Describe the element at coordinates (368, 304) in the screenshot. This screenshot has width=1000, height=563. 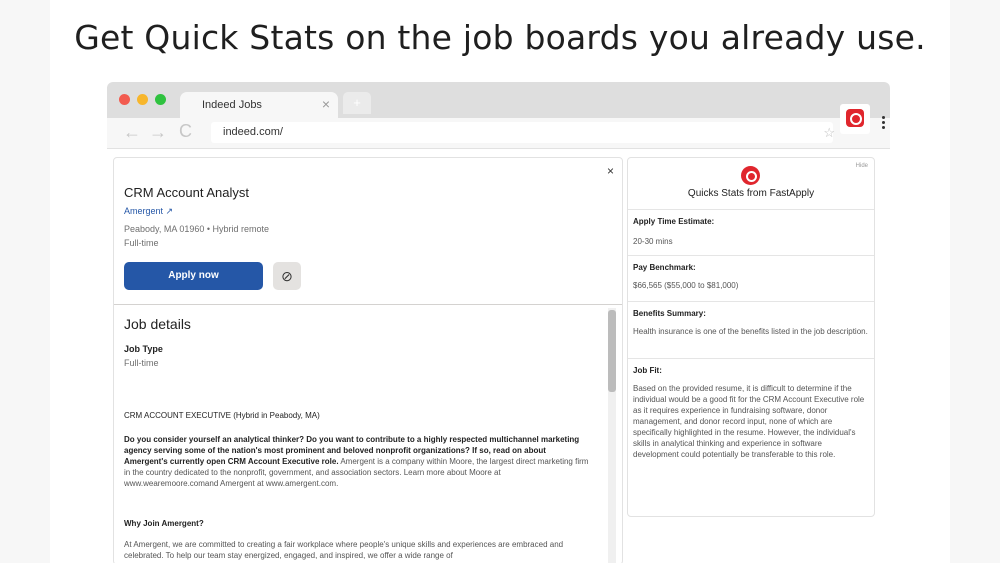
I see `divider` at that location.